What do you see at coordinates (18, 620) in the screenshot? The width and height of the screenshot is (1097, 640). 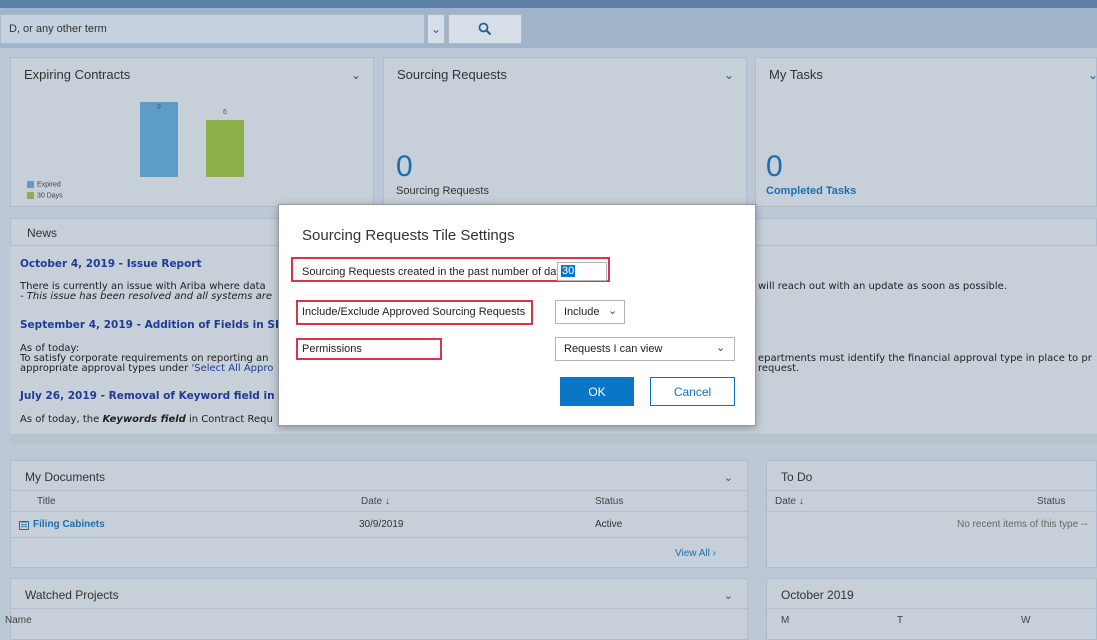 I see `column-header-name: Name` at bounding box center [18, 620].